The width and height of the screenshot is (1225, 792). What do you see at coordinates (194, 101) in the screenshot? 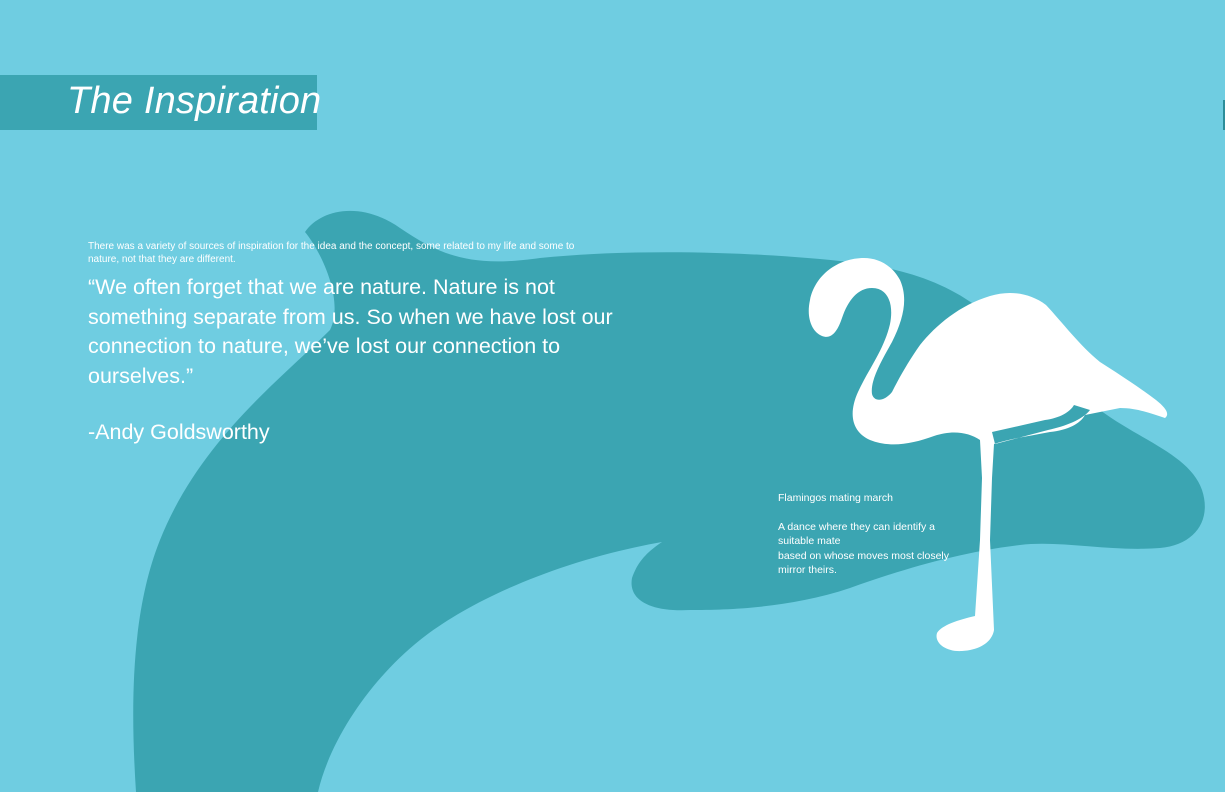
I see `page-title: The Inspiration` at bounding box center [194, 101].